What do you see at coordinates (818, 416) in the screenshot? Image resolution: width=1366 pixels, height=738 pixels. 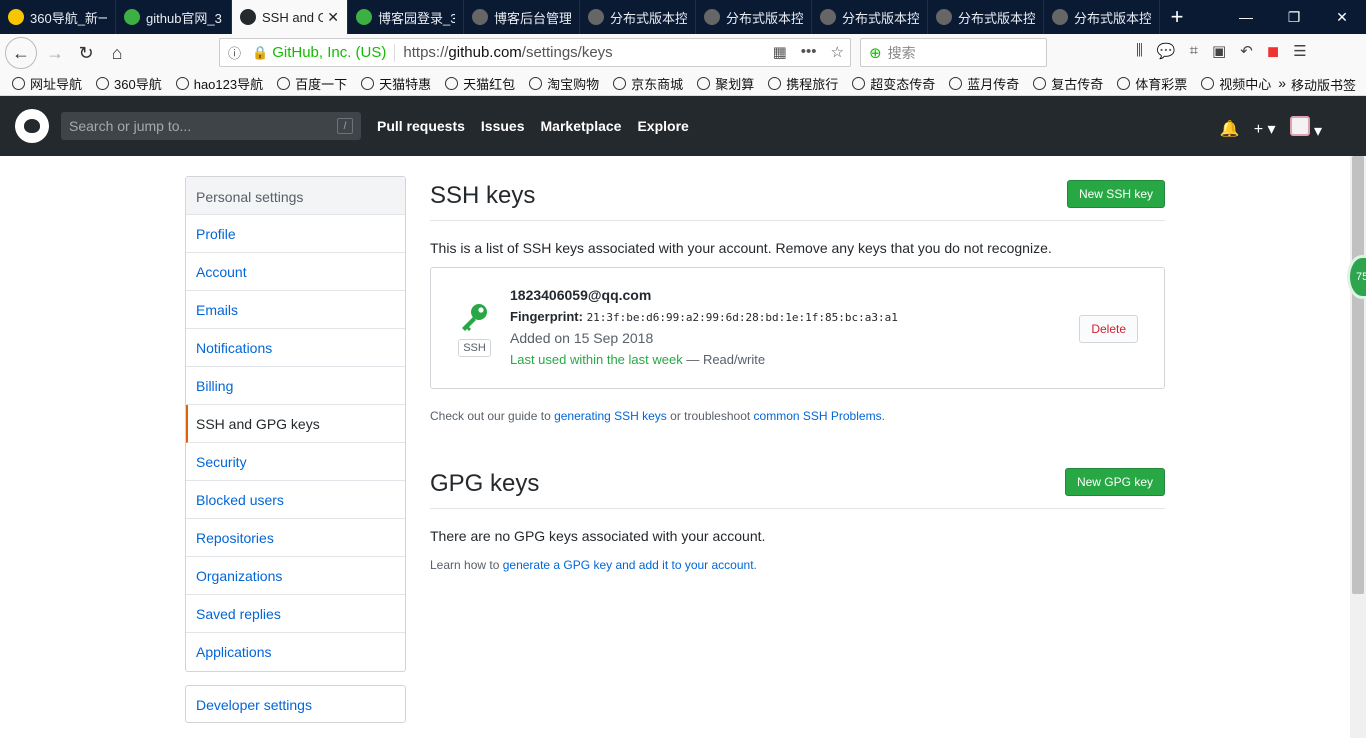 I see `common-ssh-problems-link: common SSH Problems` at bounding box center [818, 416].